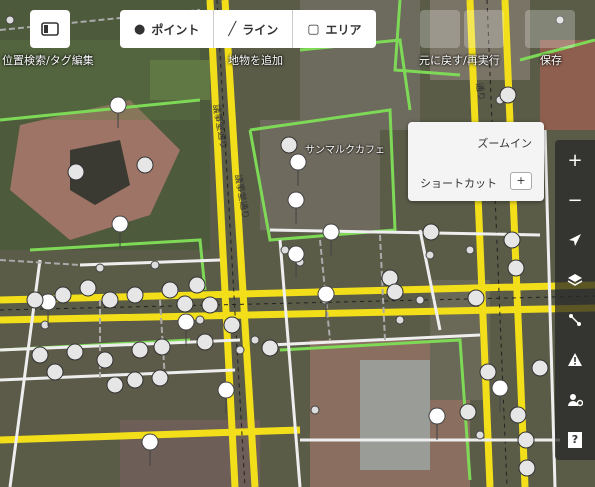 Image resolution: width=595 pixels, height=487 pixels. Describe the element at coordinates (504, 143) in the screenshot. I see `tooltip-title: ズームイン` at that location.